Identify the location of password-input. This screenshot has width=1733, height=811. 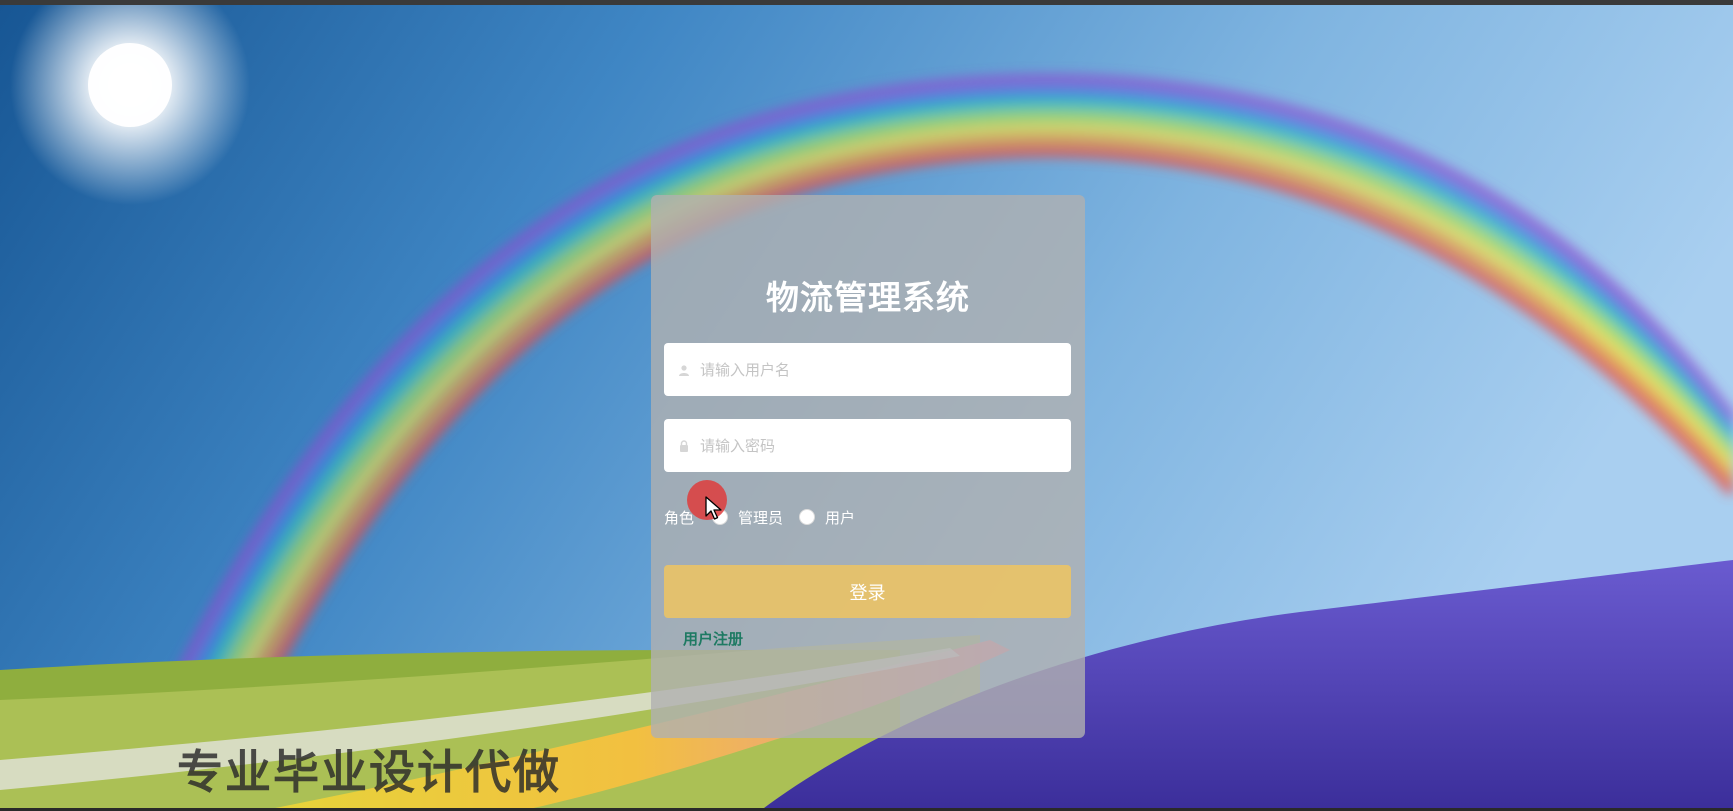
(880, 445).